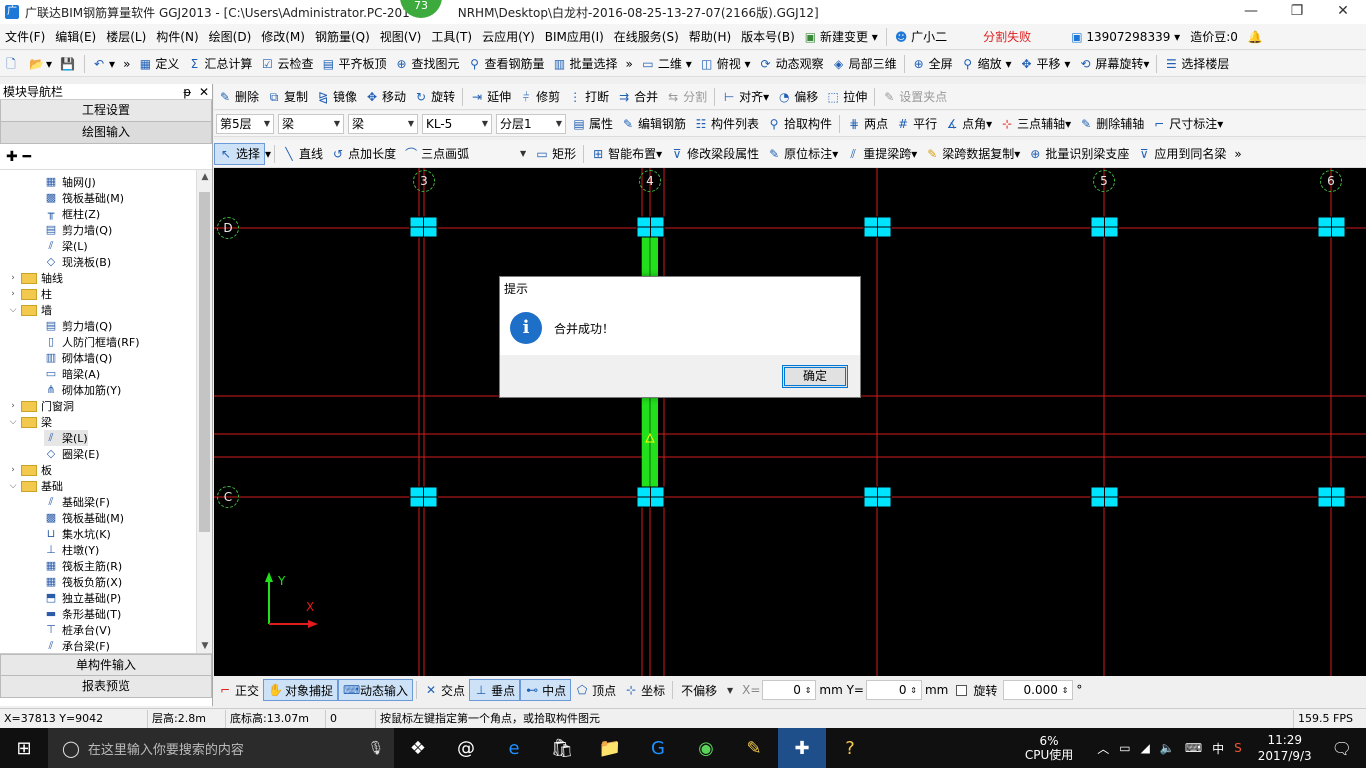  What do you see at coordinates (972, 154) in the screenshot?
I see `copy-span-data-button: ✎ 梁跨数据复制 ▾` at bounding box center [972, 154].